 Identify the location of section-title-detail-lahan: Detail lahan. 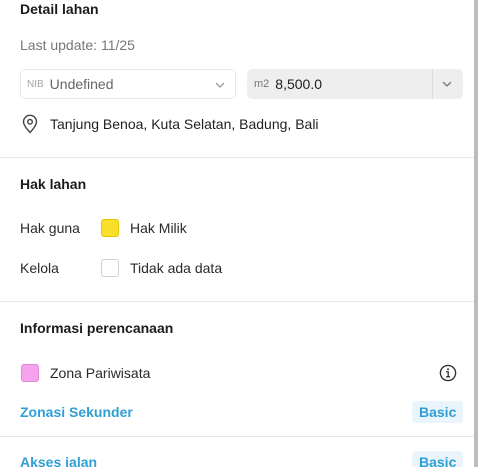
(59, 9).